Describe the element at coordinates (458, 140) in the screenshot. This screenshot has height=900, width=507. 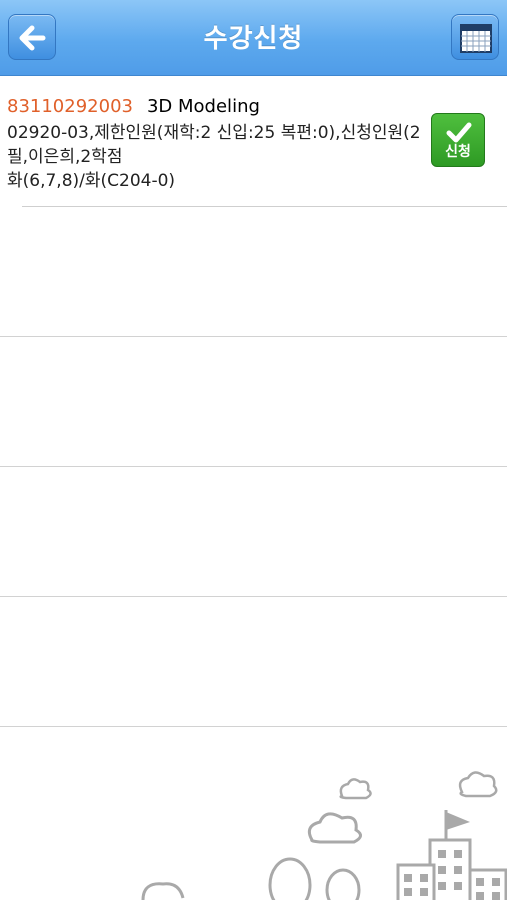
I see `apply-button: 신청` at that location.